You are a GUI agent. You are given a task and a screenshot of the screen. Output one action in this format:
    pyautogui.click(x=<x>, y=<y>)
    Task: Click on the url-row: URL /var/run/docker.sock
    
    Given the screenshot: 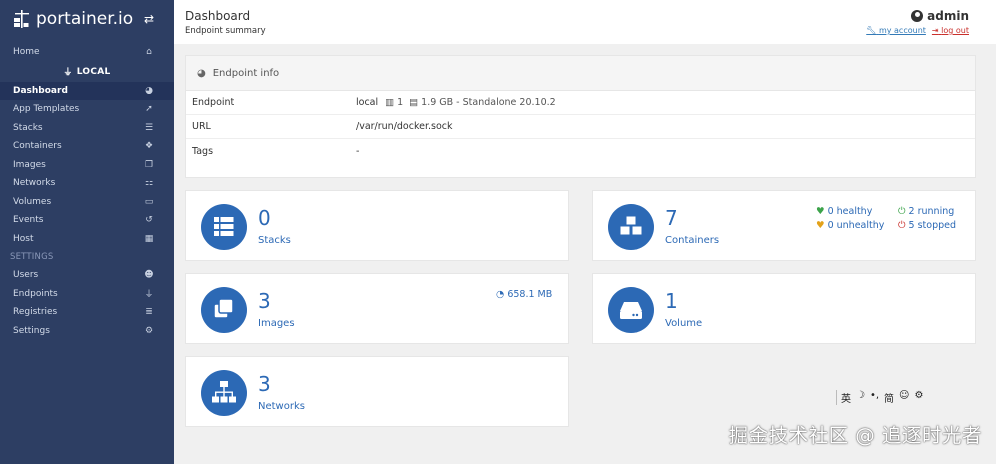 What is the action you would take?
    pyautogui.click(x=580, y=127)
    